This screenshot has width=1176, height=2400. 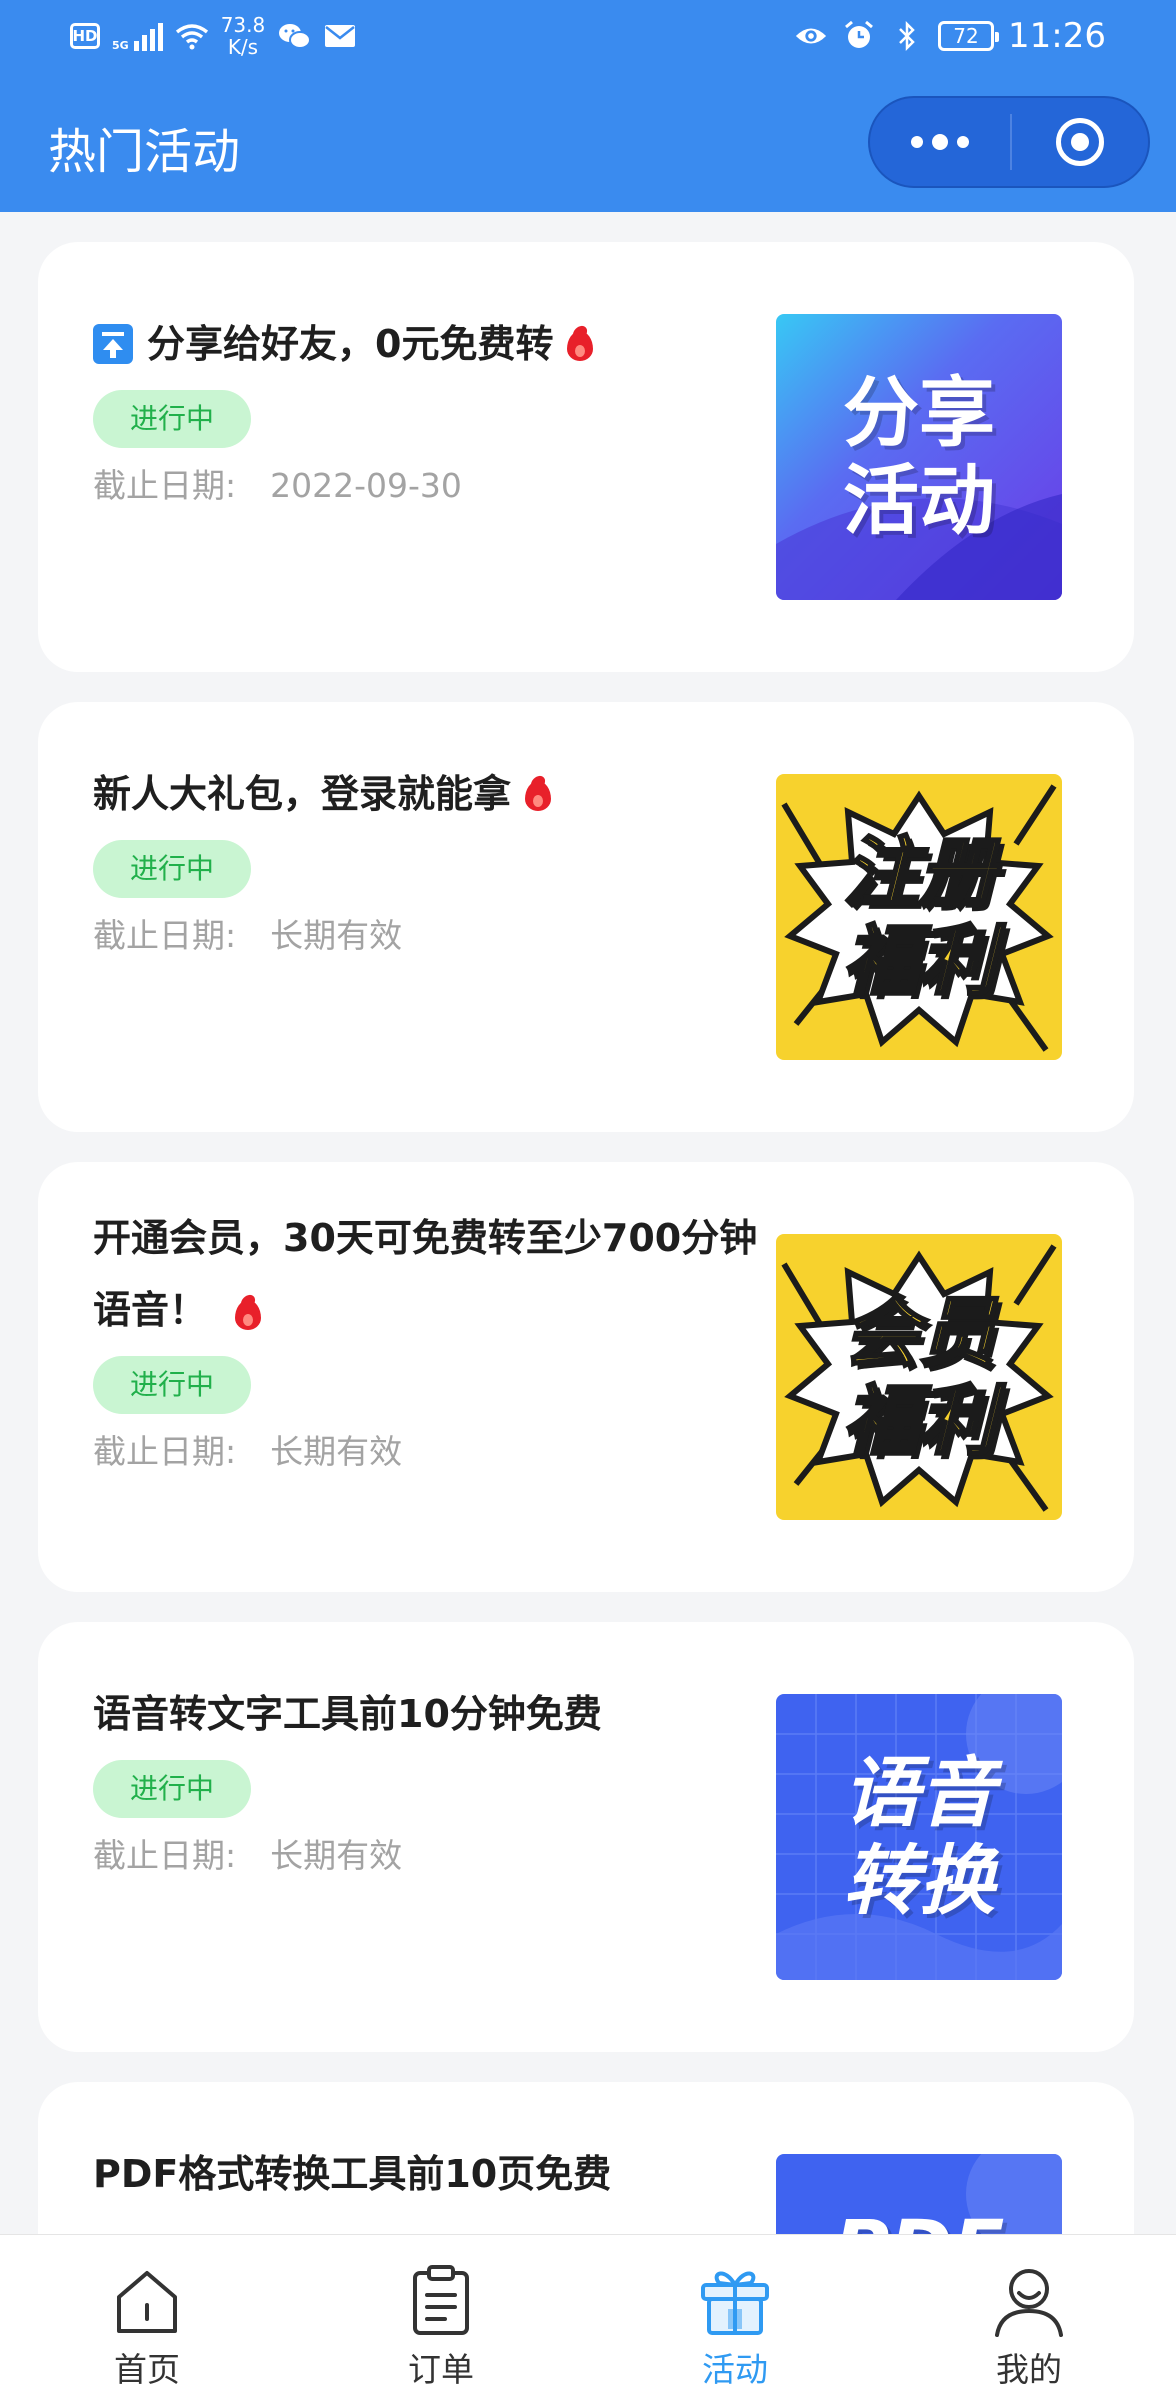 I want to click on activity-thumbnail: 分享 活动, so click(x=919, y=457).